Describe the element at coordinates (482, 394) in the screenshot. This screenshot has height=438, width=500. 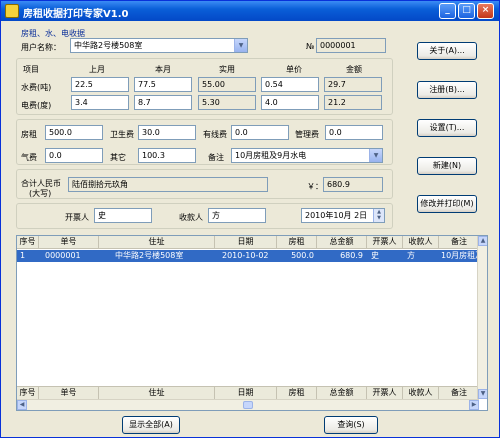
I see `scroll-down-icon: ▼` at that location.